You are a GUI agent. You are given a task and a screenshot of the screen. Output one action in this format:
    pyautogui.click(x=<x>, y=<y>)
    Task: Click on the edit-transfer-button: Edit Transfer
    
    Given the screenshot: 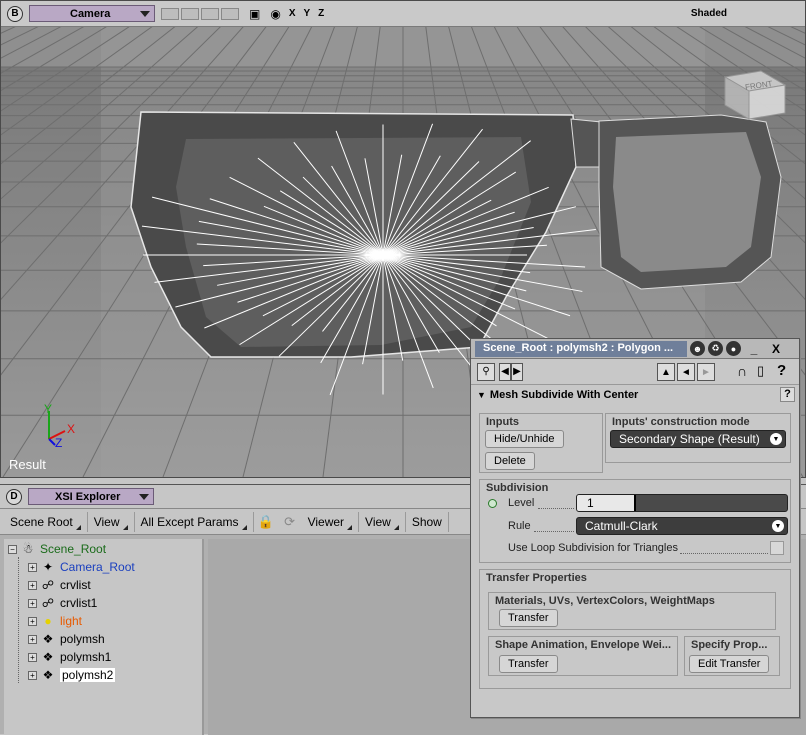 What is the action you would take?
    pyautogui.click(x=729, y=664)
    